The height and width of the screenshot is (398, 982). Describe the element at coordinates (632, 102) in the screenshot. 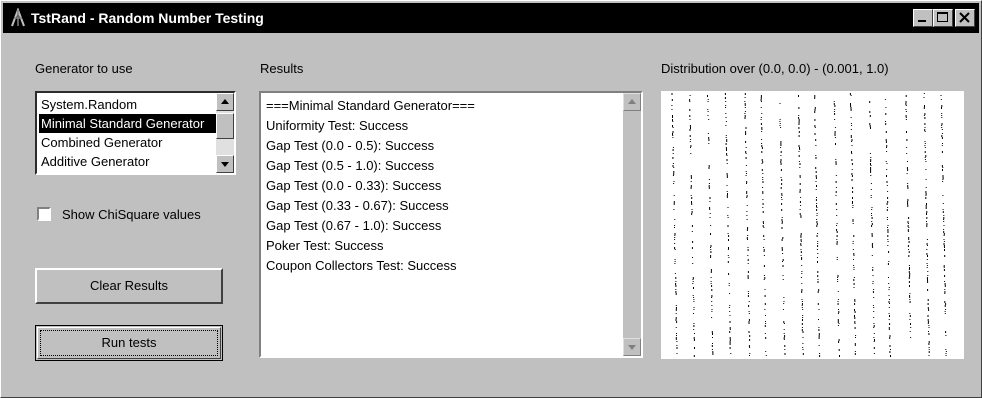

I see `results-scroll-up-button` at that location.